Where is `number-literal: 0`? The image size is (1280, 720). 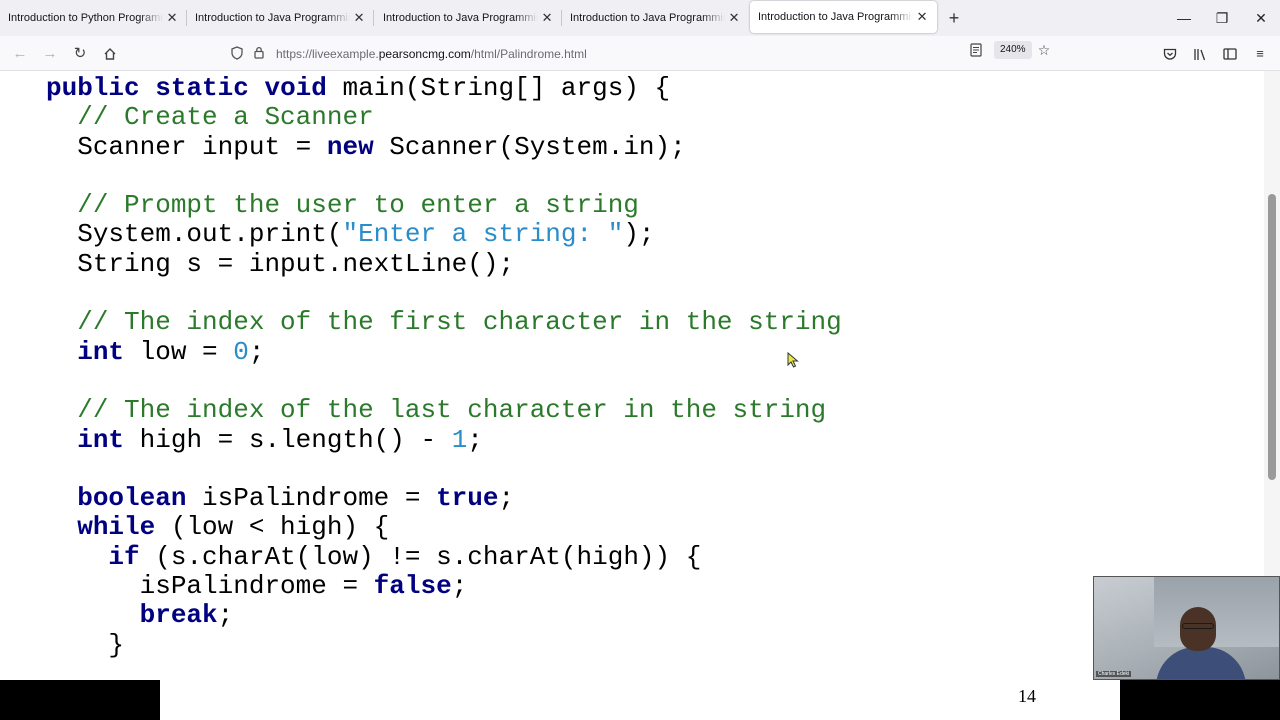 number-literal: 0 is located at coordinates (241, 351).